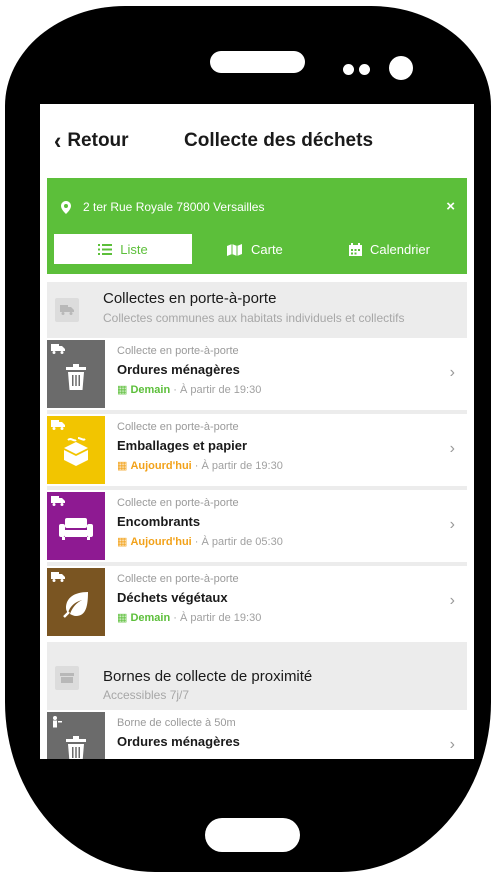 Image resolution: width=497 pixels, height=875 pixels. Describe the element at coordinates (208, 676) in the screenshot. I see `section-title: Bornes de collecte de proximité` at that location.